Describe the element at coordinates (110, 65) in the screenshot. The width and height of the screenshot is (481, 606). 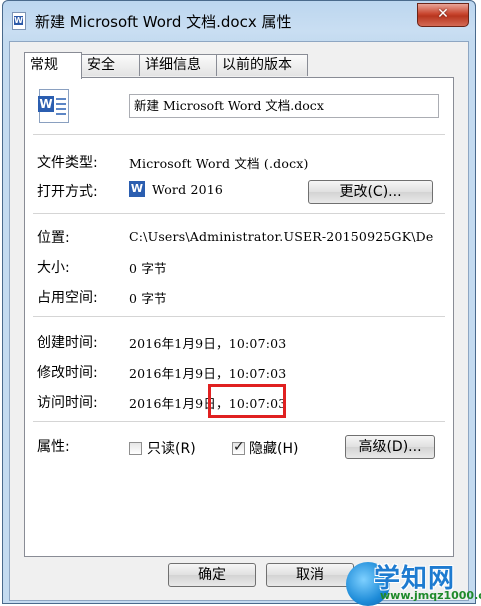
I see `tab-security: 安全` at that location.